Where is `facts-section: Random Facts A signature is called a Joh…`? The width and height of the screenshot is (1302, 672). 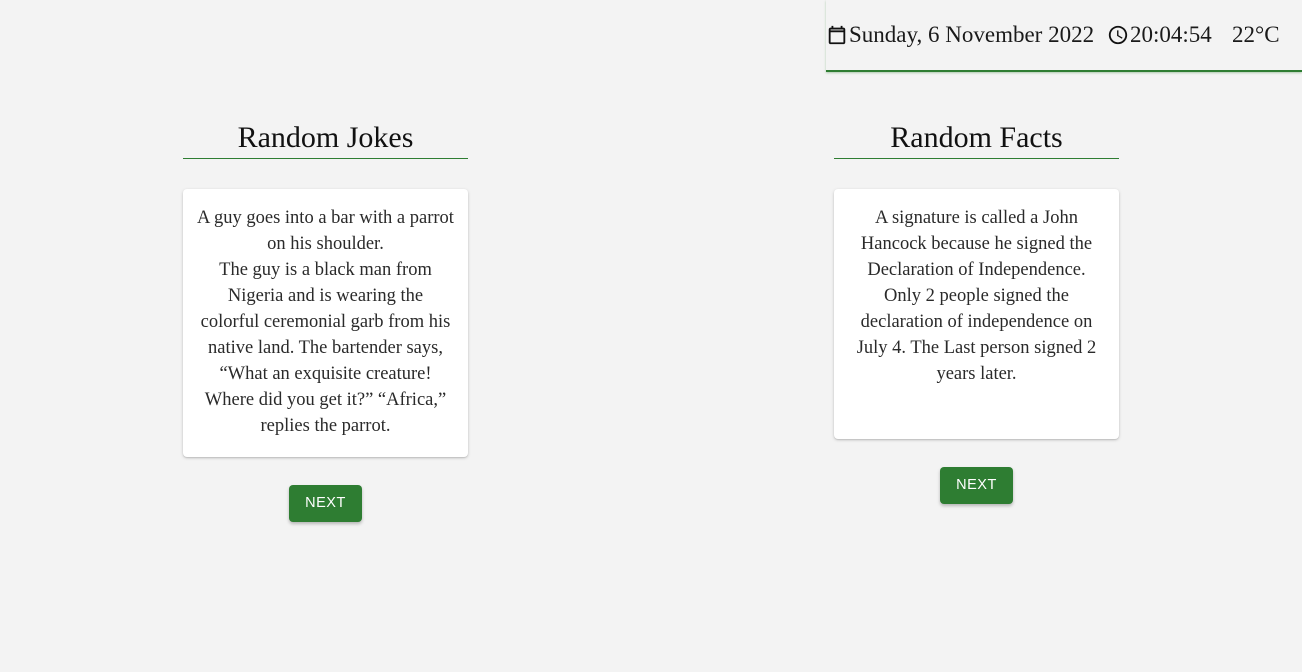
facts-section: Random Facts A signature is called a Joh… is located at coordinates (976, 311).